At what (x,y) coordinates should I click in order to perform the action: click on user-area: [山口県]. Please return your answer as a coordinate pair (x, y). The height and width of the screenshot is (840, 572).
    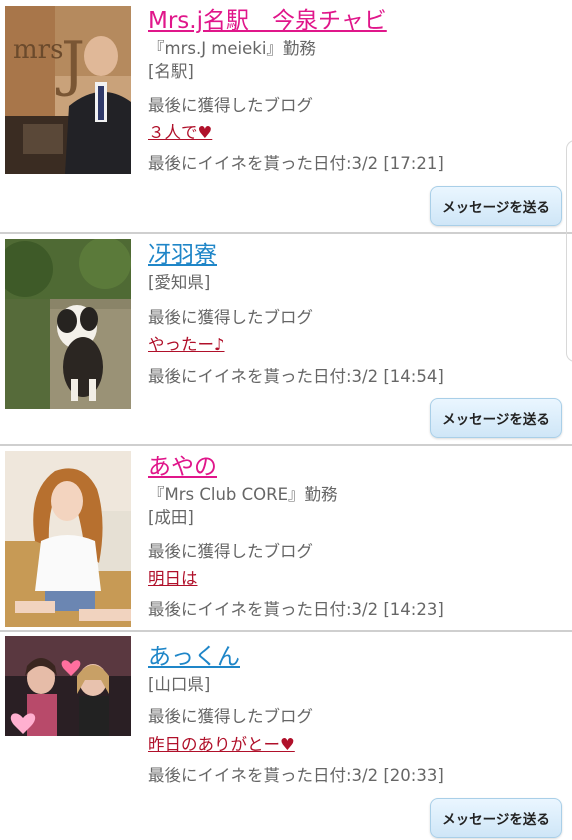
    Looking at the image, I should click on (179, 684).